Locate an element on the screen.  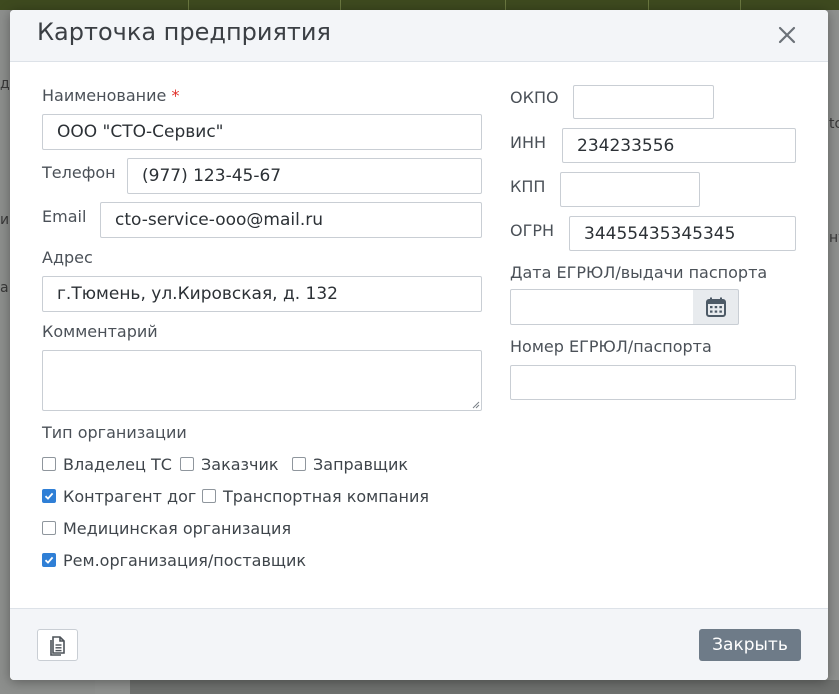
checkbox-label: Заправщик is located at coordinates (361, 464).